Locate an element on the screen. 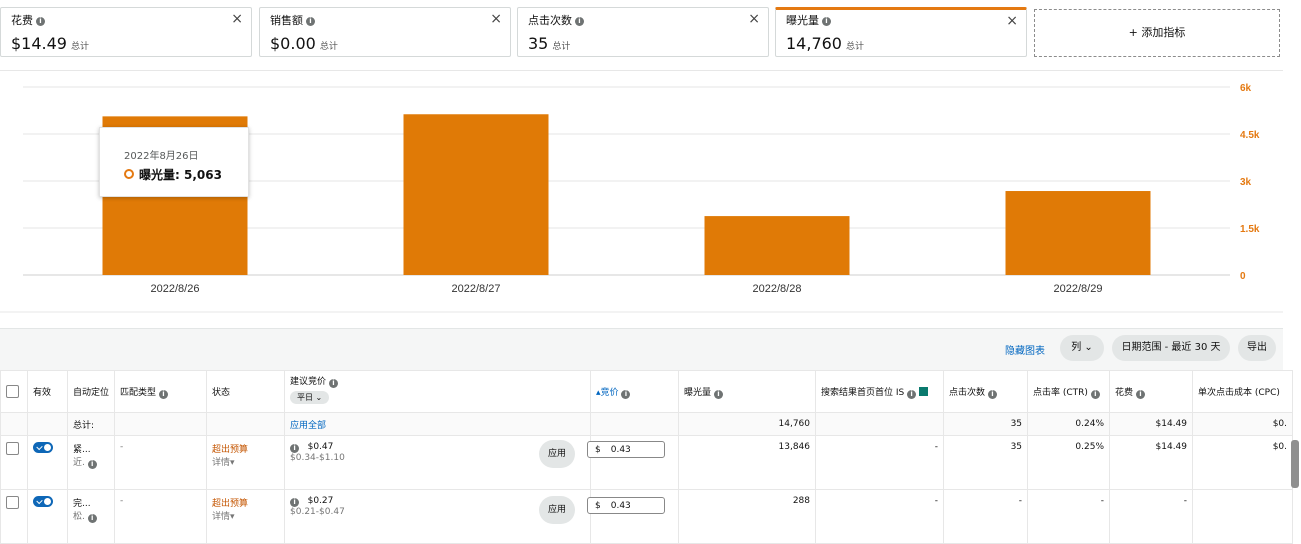 This screenshot has height=544, width=1301. impressions-cell: 288 is located at coordinates (747, 516).